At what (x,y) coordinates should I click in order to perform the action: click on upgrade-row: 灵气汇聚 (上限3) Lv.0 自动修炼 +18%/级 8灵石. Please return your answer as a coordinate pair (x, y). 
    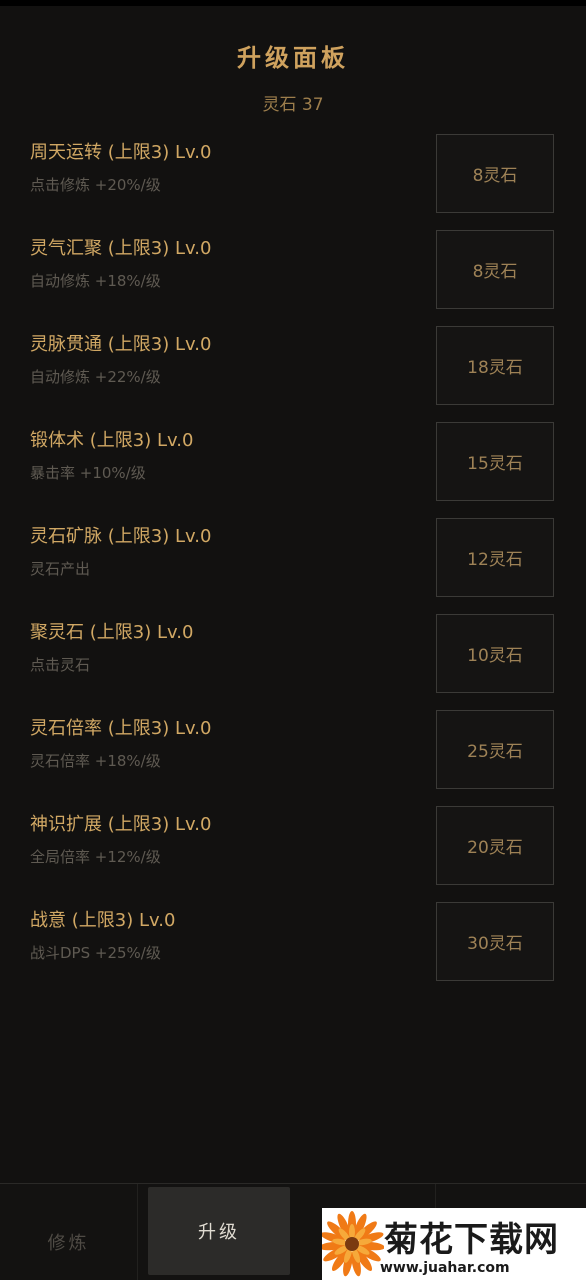
    Looking at the image, I should click on (293, 274).